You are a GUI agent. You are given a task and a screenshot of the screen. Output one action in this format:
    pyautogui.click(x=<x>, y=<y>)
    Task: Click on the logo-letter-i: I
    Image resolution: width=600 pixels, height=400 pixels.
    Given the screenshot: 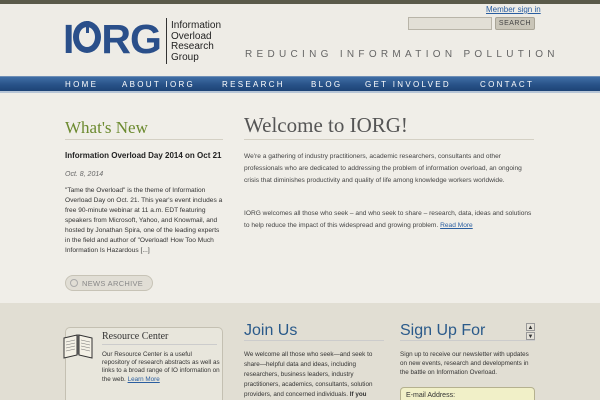 What is the action you would take?
    pyautogui.click(x=68, y=39)
    